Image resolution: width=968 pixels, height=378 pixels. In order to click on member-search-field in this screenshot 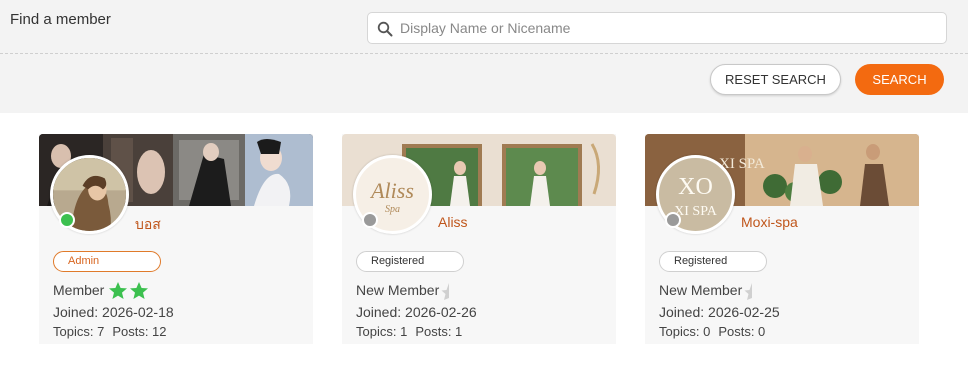, I will do `click(657, 28)`.